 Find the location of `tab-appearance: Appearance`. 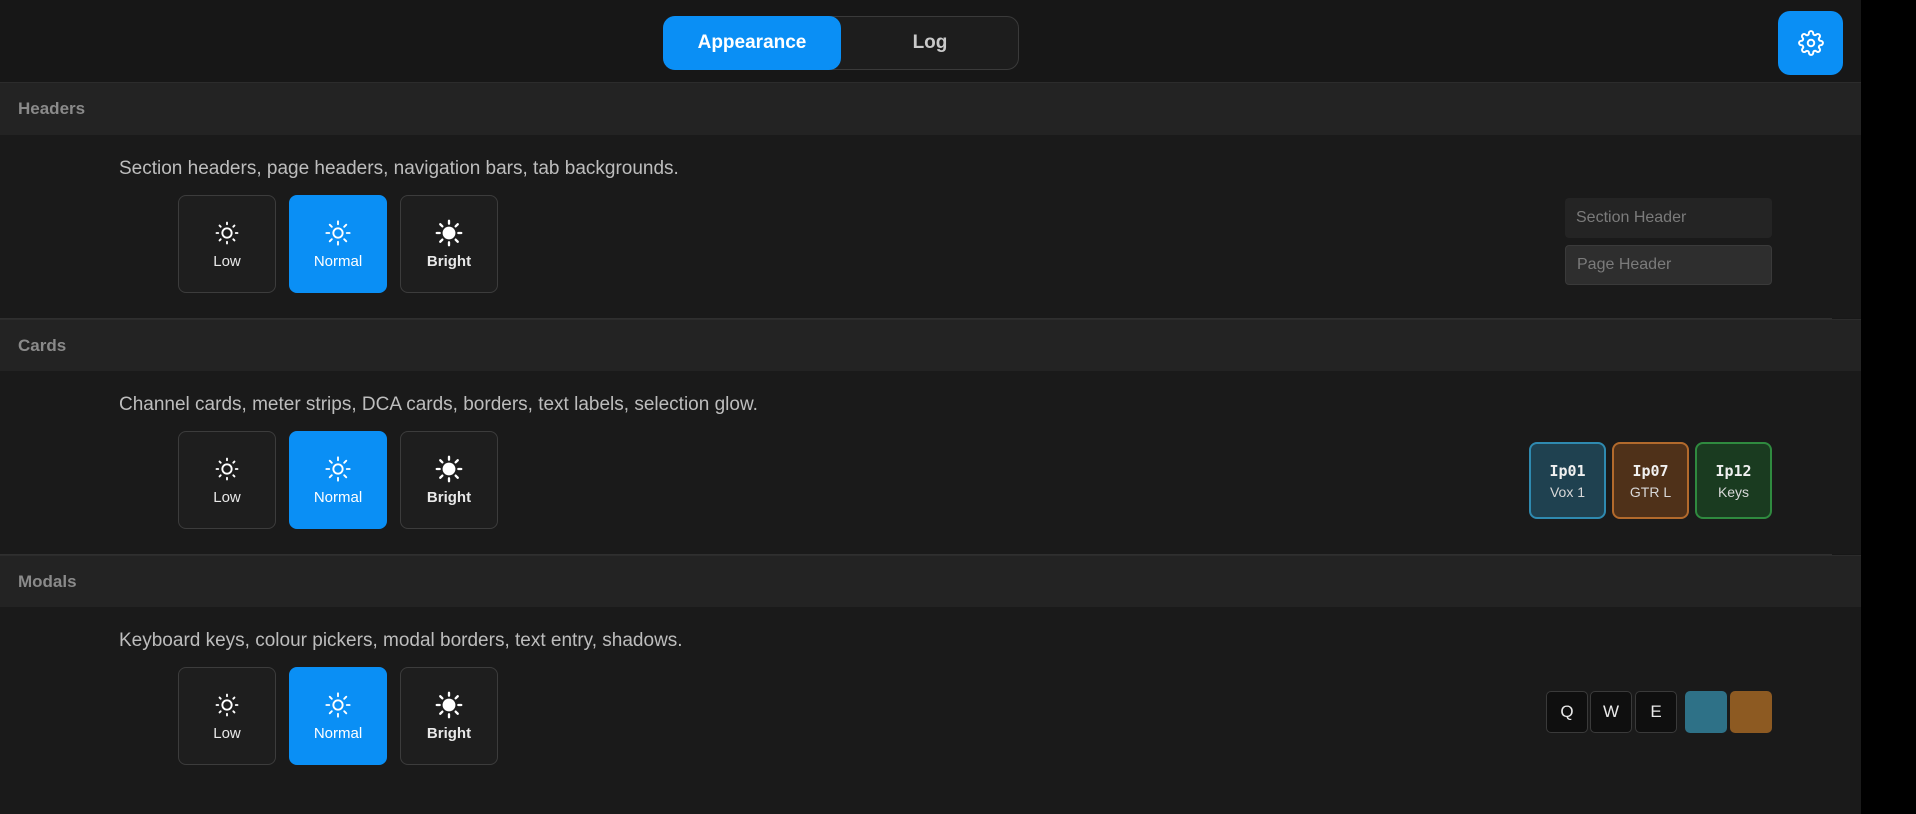

tab-appearance: Appearance is located at coordinates (752, 43).